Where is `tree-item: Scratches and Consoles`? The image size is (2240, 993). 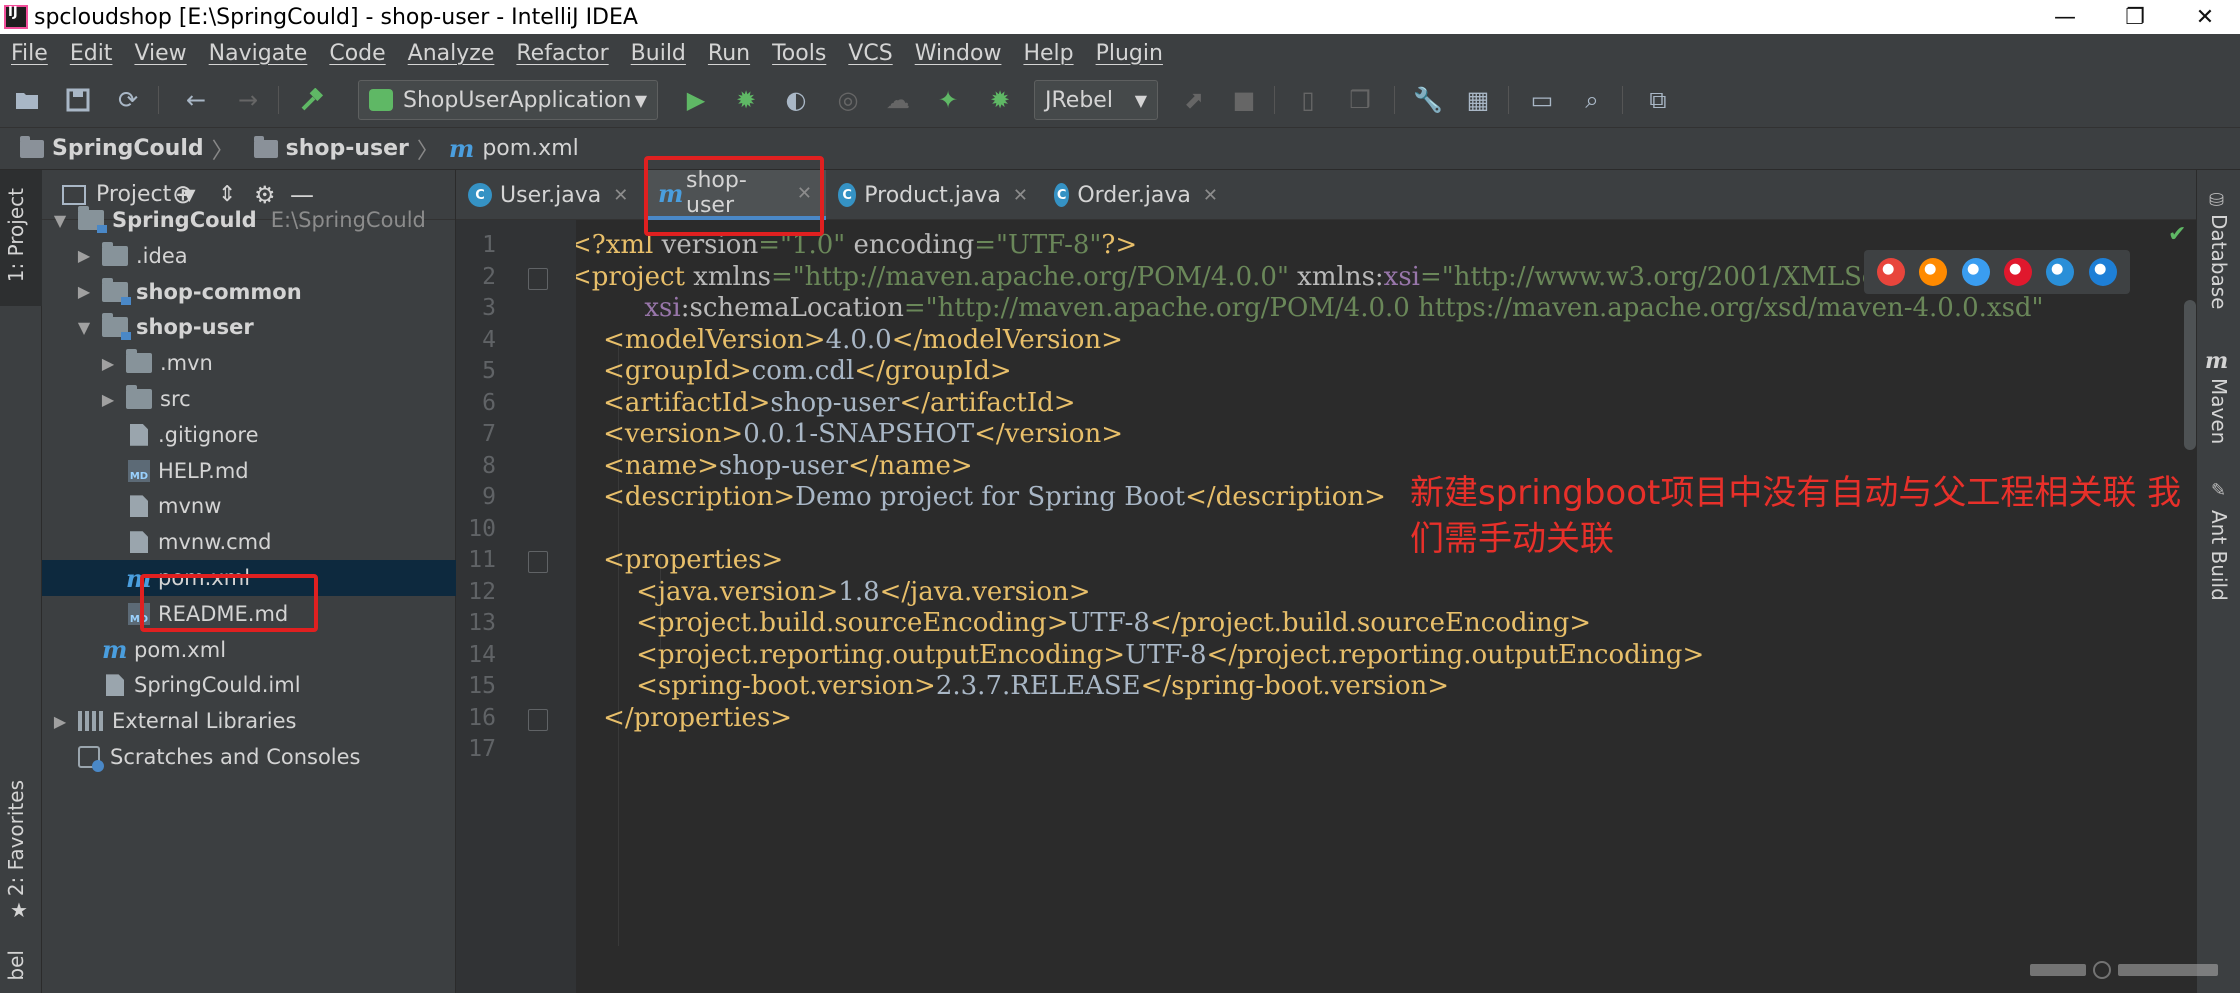 tree-item: Scratches and Consoles is located at coordinates (249, 757).